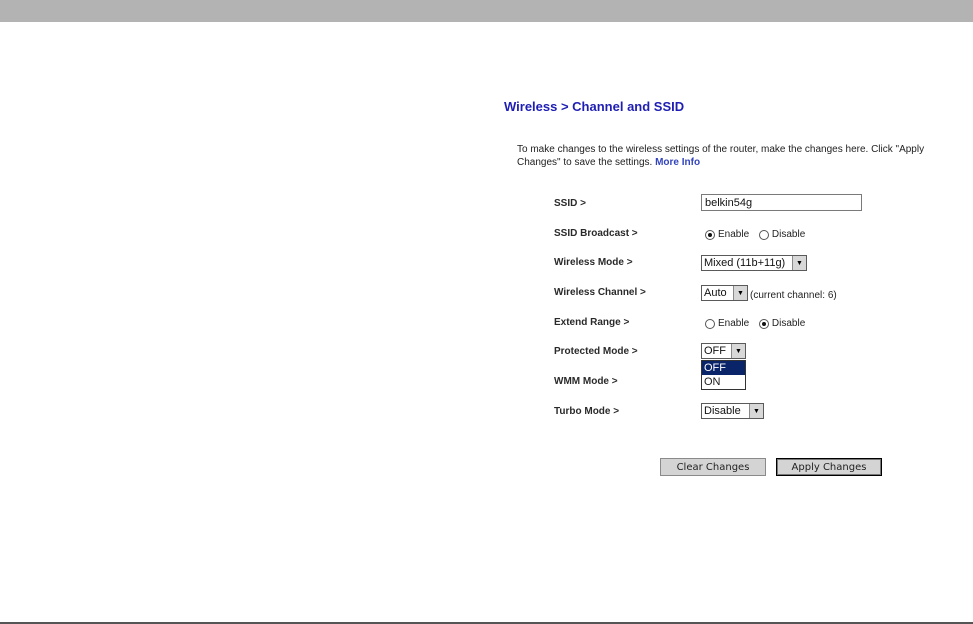 This screenshot has height=624, width=973. What do you see at coordinates (713, 467) in the screenshot?
I see `clear-changes-button: Clear Changes` at bounding box center [713, 467].